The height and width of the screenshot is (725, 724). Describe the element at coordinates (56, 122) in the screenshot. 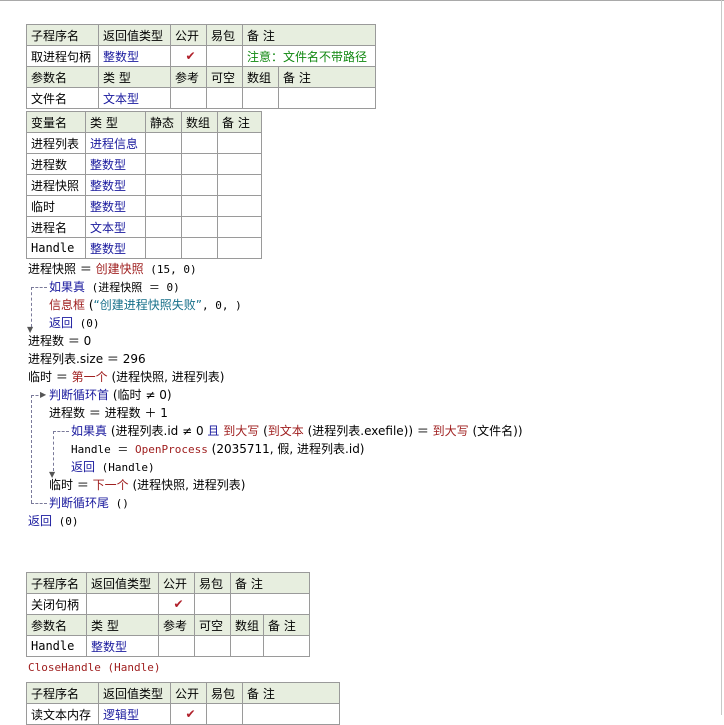

I see `col-var-name: 变量名` at that location.